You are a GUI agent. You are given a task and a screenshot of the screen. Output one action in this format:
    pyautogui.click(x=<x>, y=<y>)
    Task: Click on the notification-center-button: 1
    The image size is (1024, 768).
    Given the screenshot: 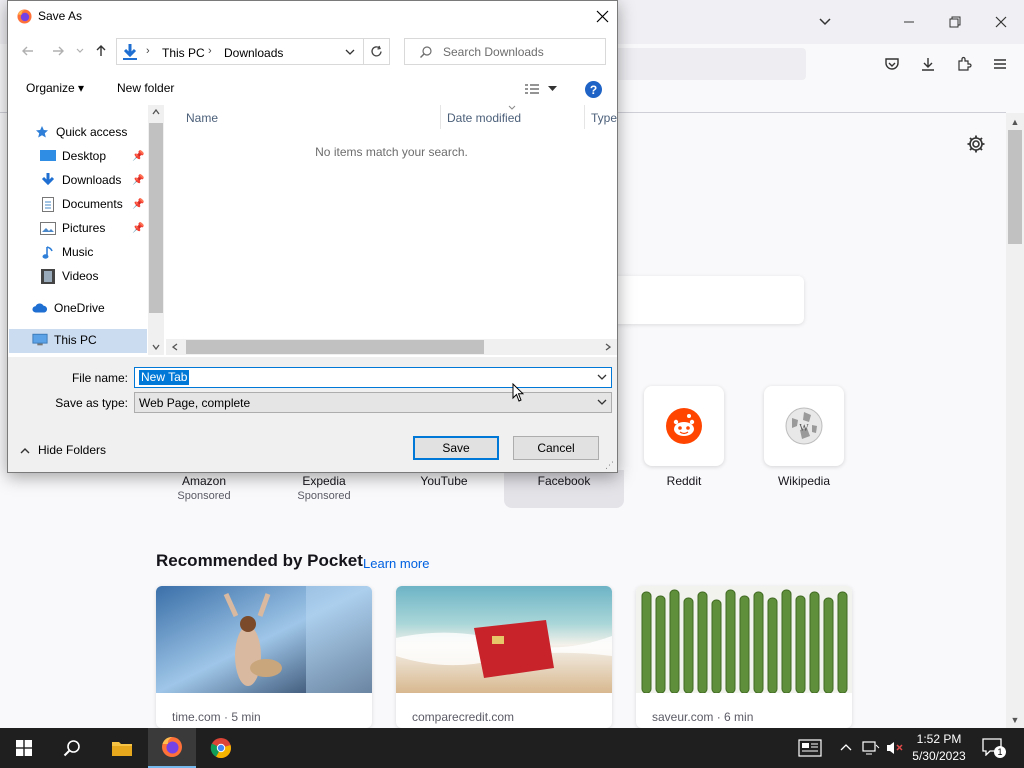 What is the action you would take?
    pyautogui.click(x=994, y=748)
    